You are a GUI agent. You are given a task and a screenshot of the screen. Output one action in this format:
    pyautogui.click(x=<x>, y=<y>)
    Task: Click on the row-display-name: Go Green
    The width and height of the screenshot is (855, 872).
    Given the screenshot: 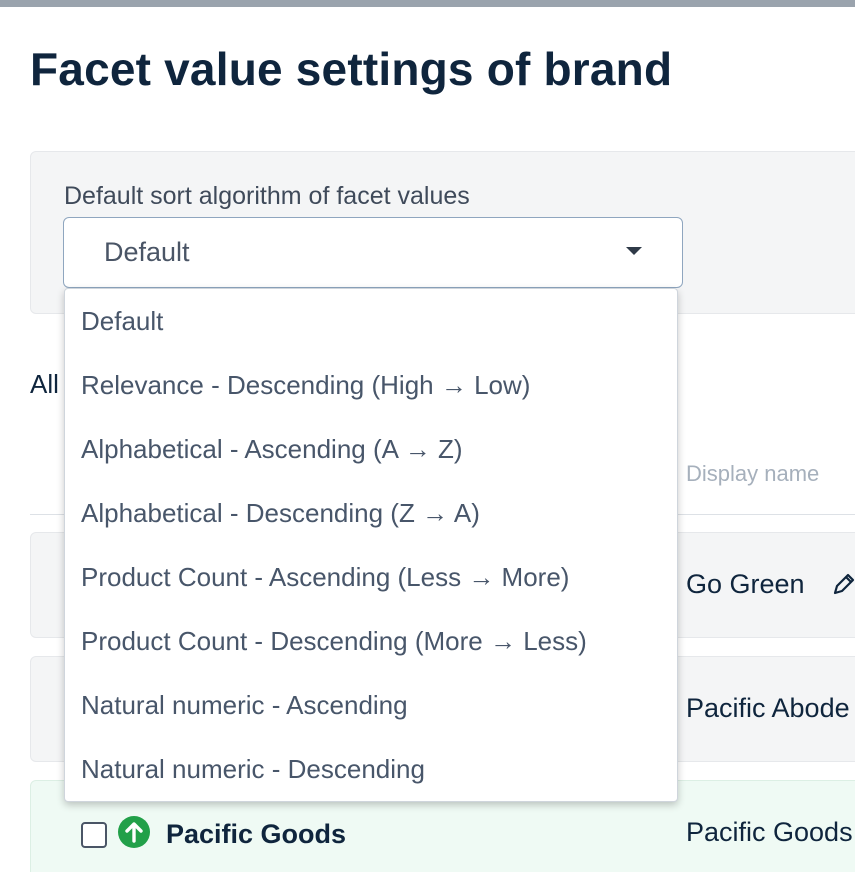 What is the action you would take?
    pyautogui.click(x=745, y=584)
    